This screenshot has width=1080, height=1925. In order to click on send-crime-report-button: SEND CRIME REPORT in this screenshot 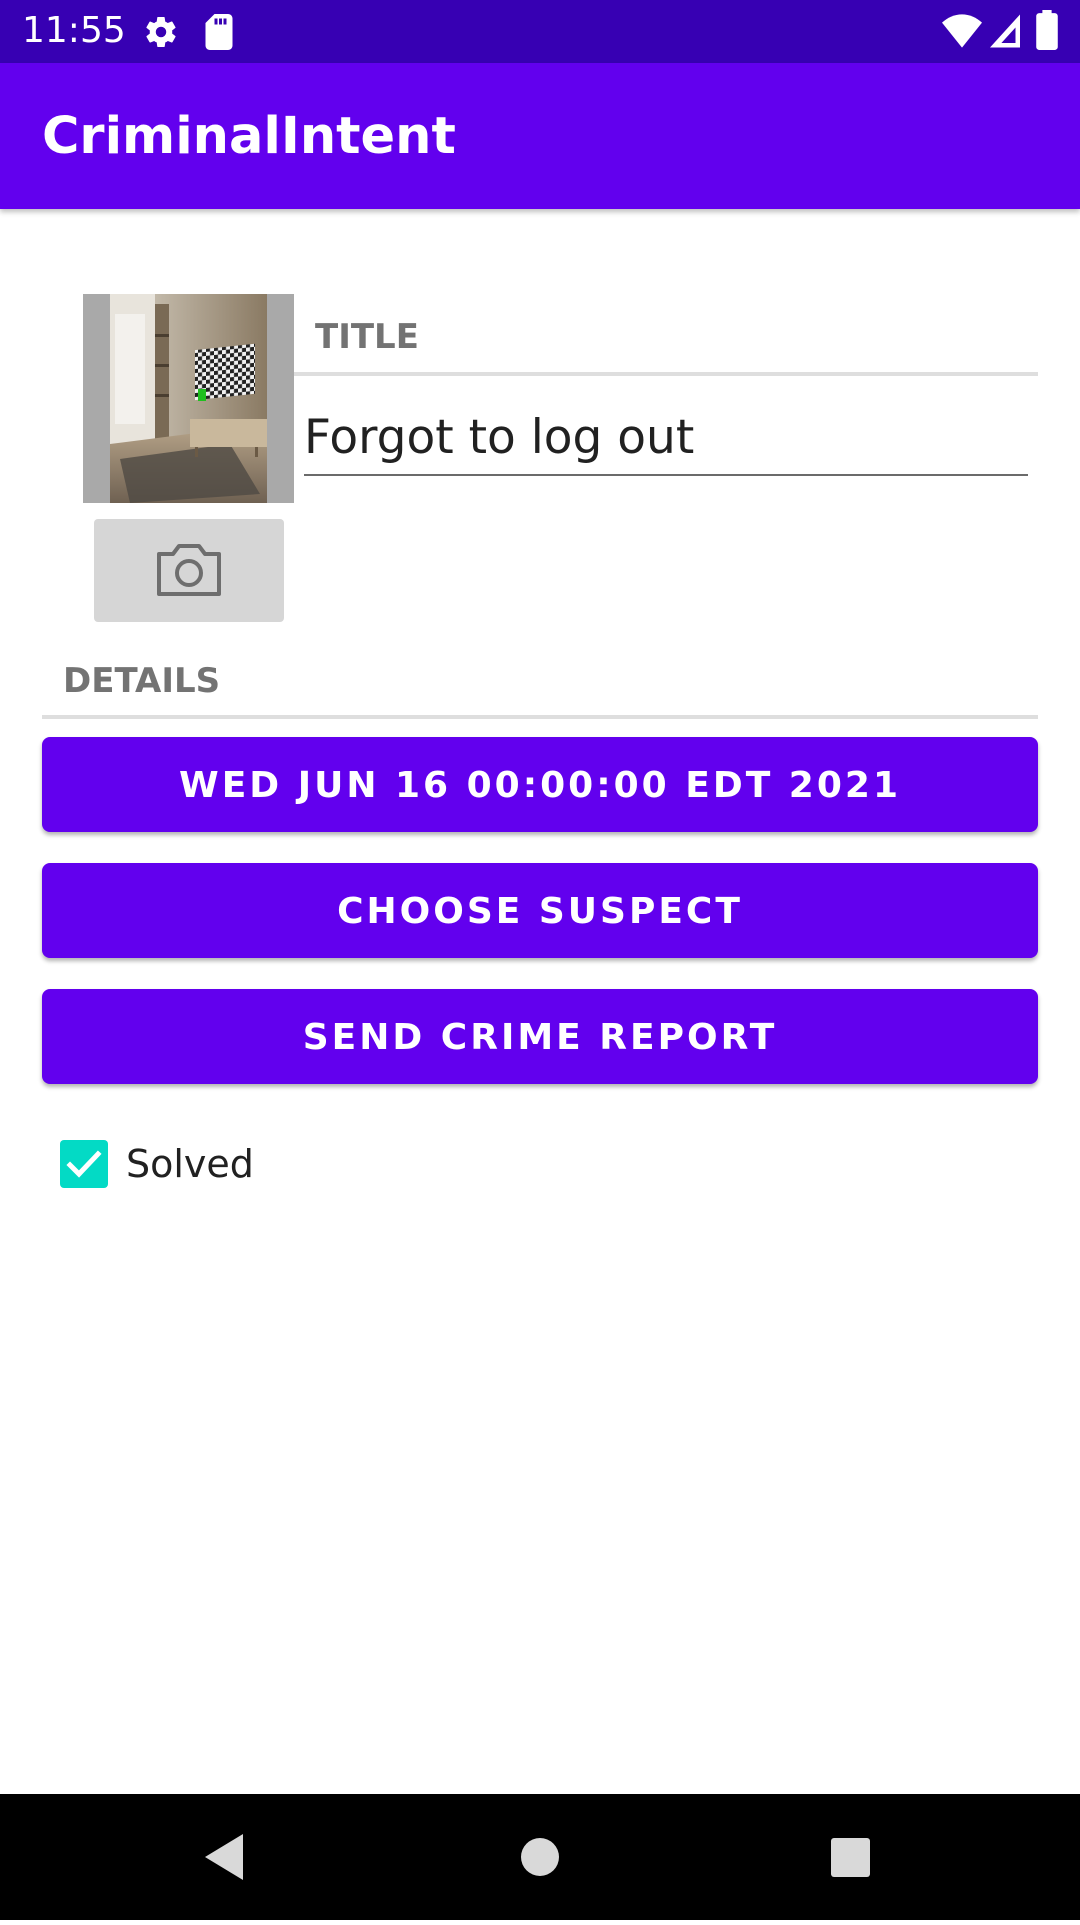, I will do `click(540, 1036)`.